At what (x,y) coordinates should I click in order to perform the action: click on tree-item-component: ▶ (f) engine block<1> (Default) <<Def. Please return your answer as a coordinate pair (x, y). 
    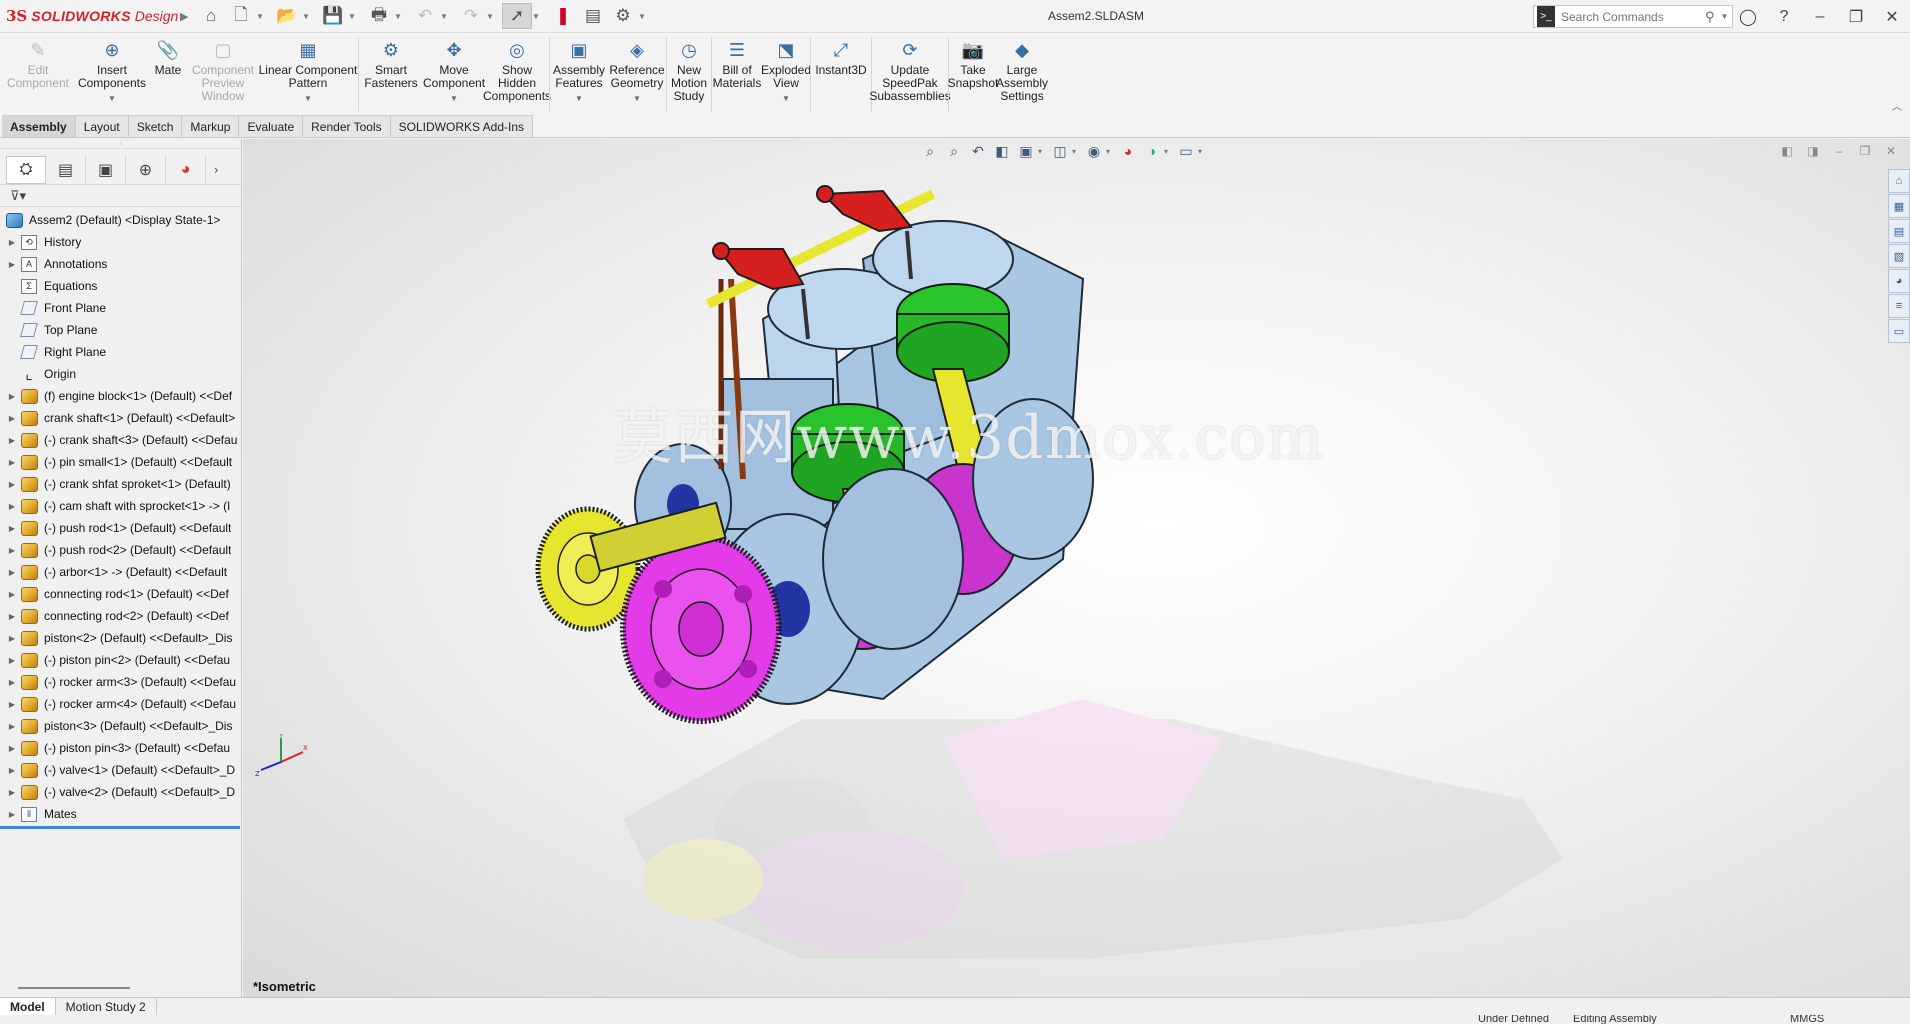
    Looking at the image, I should click on (120, 396).